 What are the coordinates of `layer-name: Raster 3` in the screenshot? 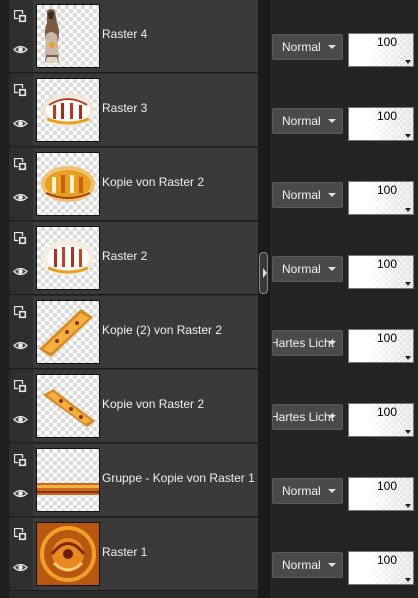 It's located at (124, 110).